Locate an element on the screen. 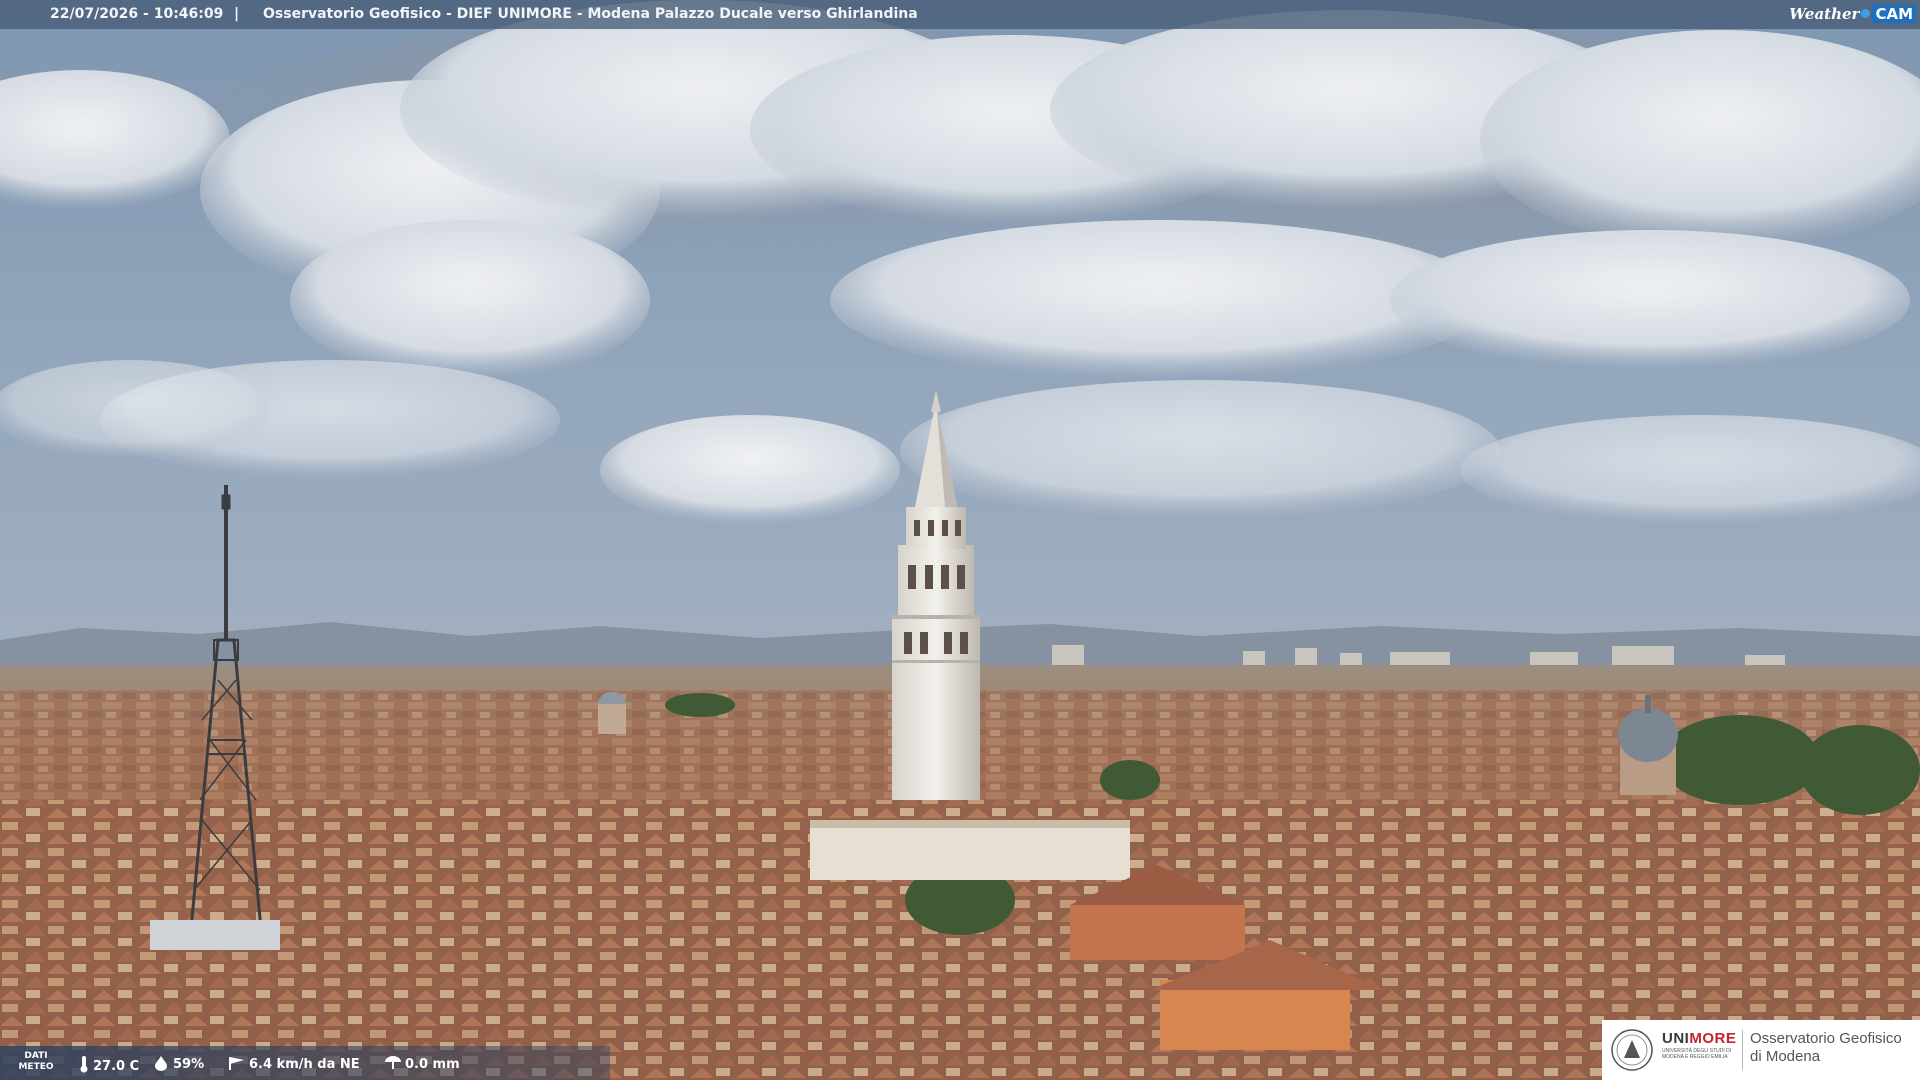  observatory-name-line1: Osservatorio Geofisico is located at coordinates (1826, 1038).